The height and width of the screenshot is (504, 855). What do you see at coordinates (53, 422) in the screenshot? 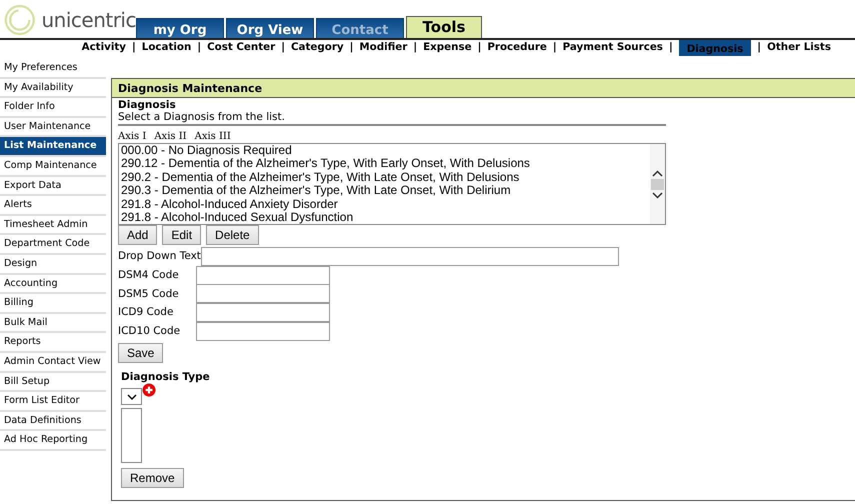
I see `sidebar-item: Data Definitions` at bounding box center [53, 422].